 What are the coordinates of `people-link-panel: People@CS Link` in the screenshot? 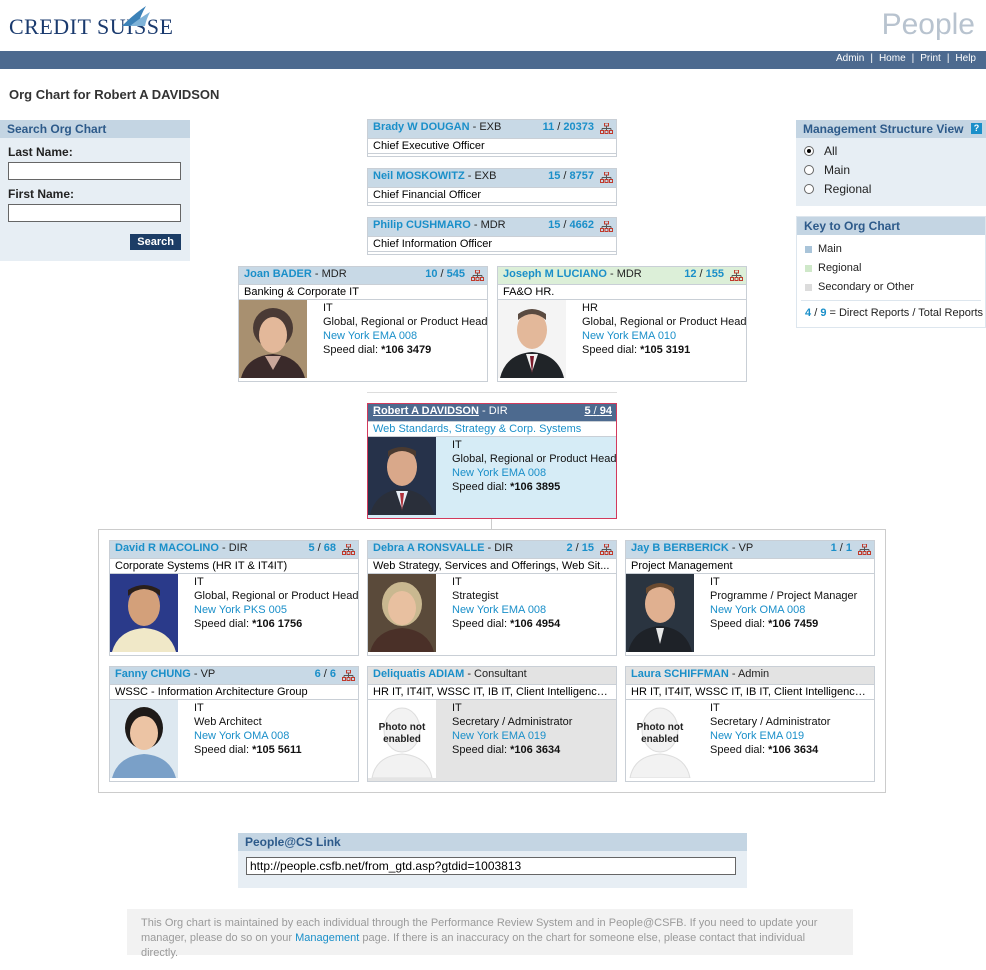 It's located at (492, 860).